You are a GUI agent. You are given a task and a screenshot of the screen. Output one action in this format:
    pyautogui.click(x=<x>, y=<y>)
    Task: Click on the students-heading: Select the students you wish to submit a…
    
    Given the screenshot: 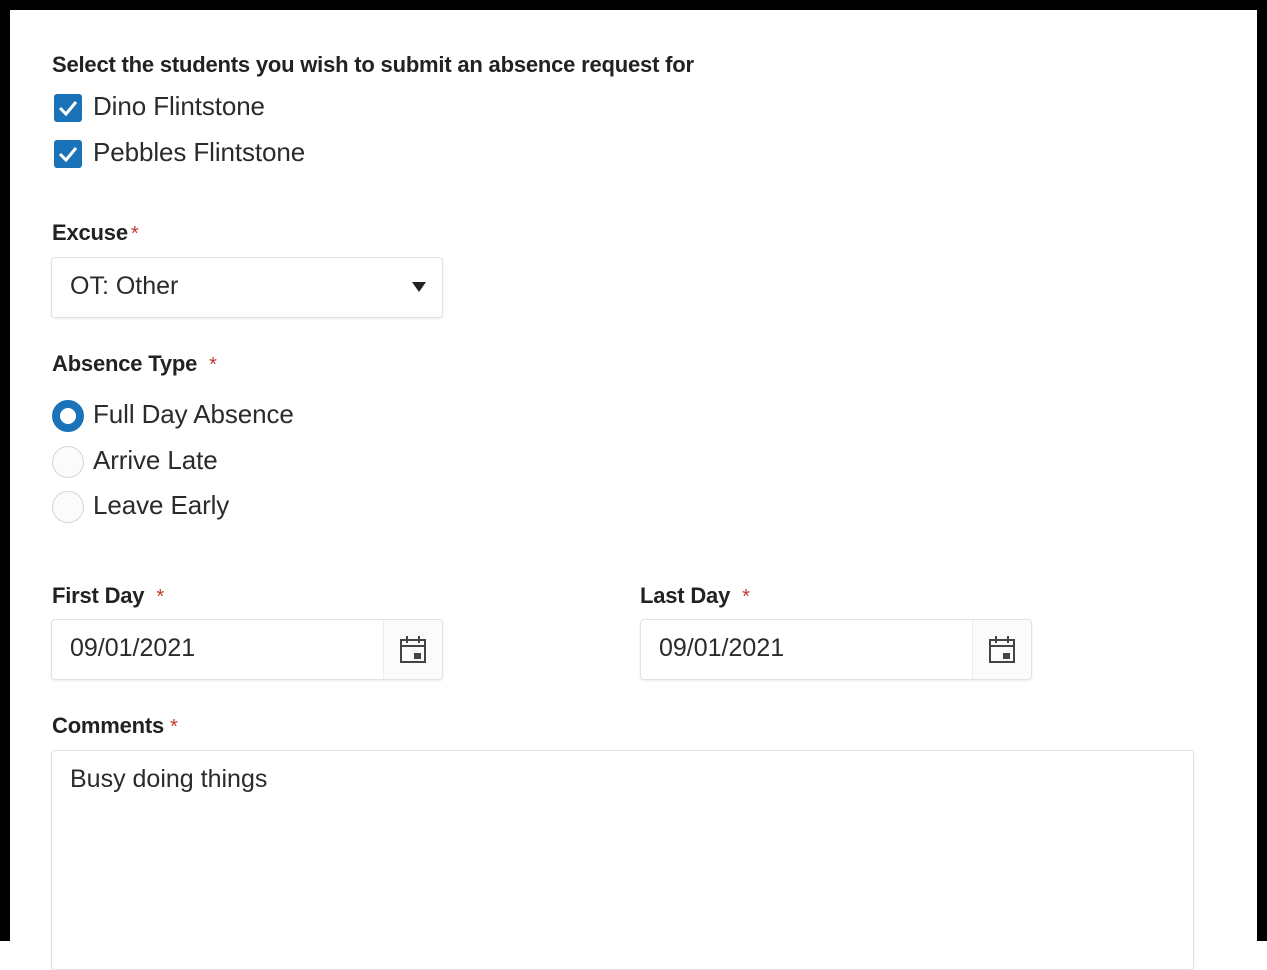 What is the action you would take?
    pyautogui.click(x=373, y=64)
    